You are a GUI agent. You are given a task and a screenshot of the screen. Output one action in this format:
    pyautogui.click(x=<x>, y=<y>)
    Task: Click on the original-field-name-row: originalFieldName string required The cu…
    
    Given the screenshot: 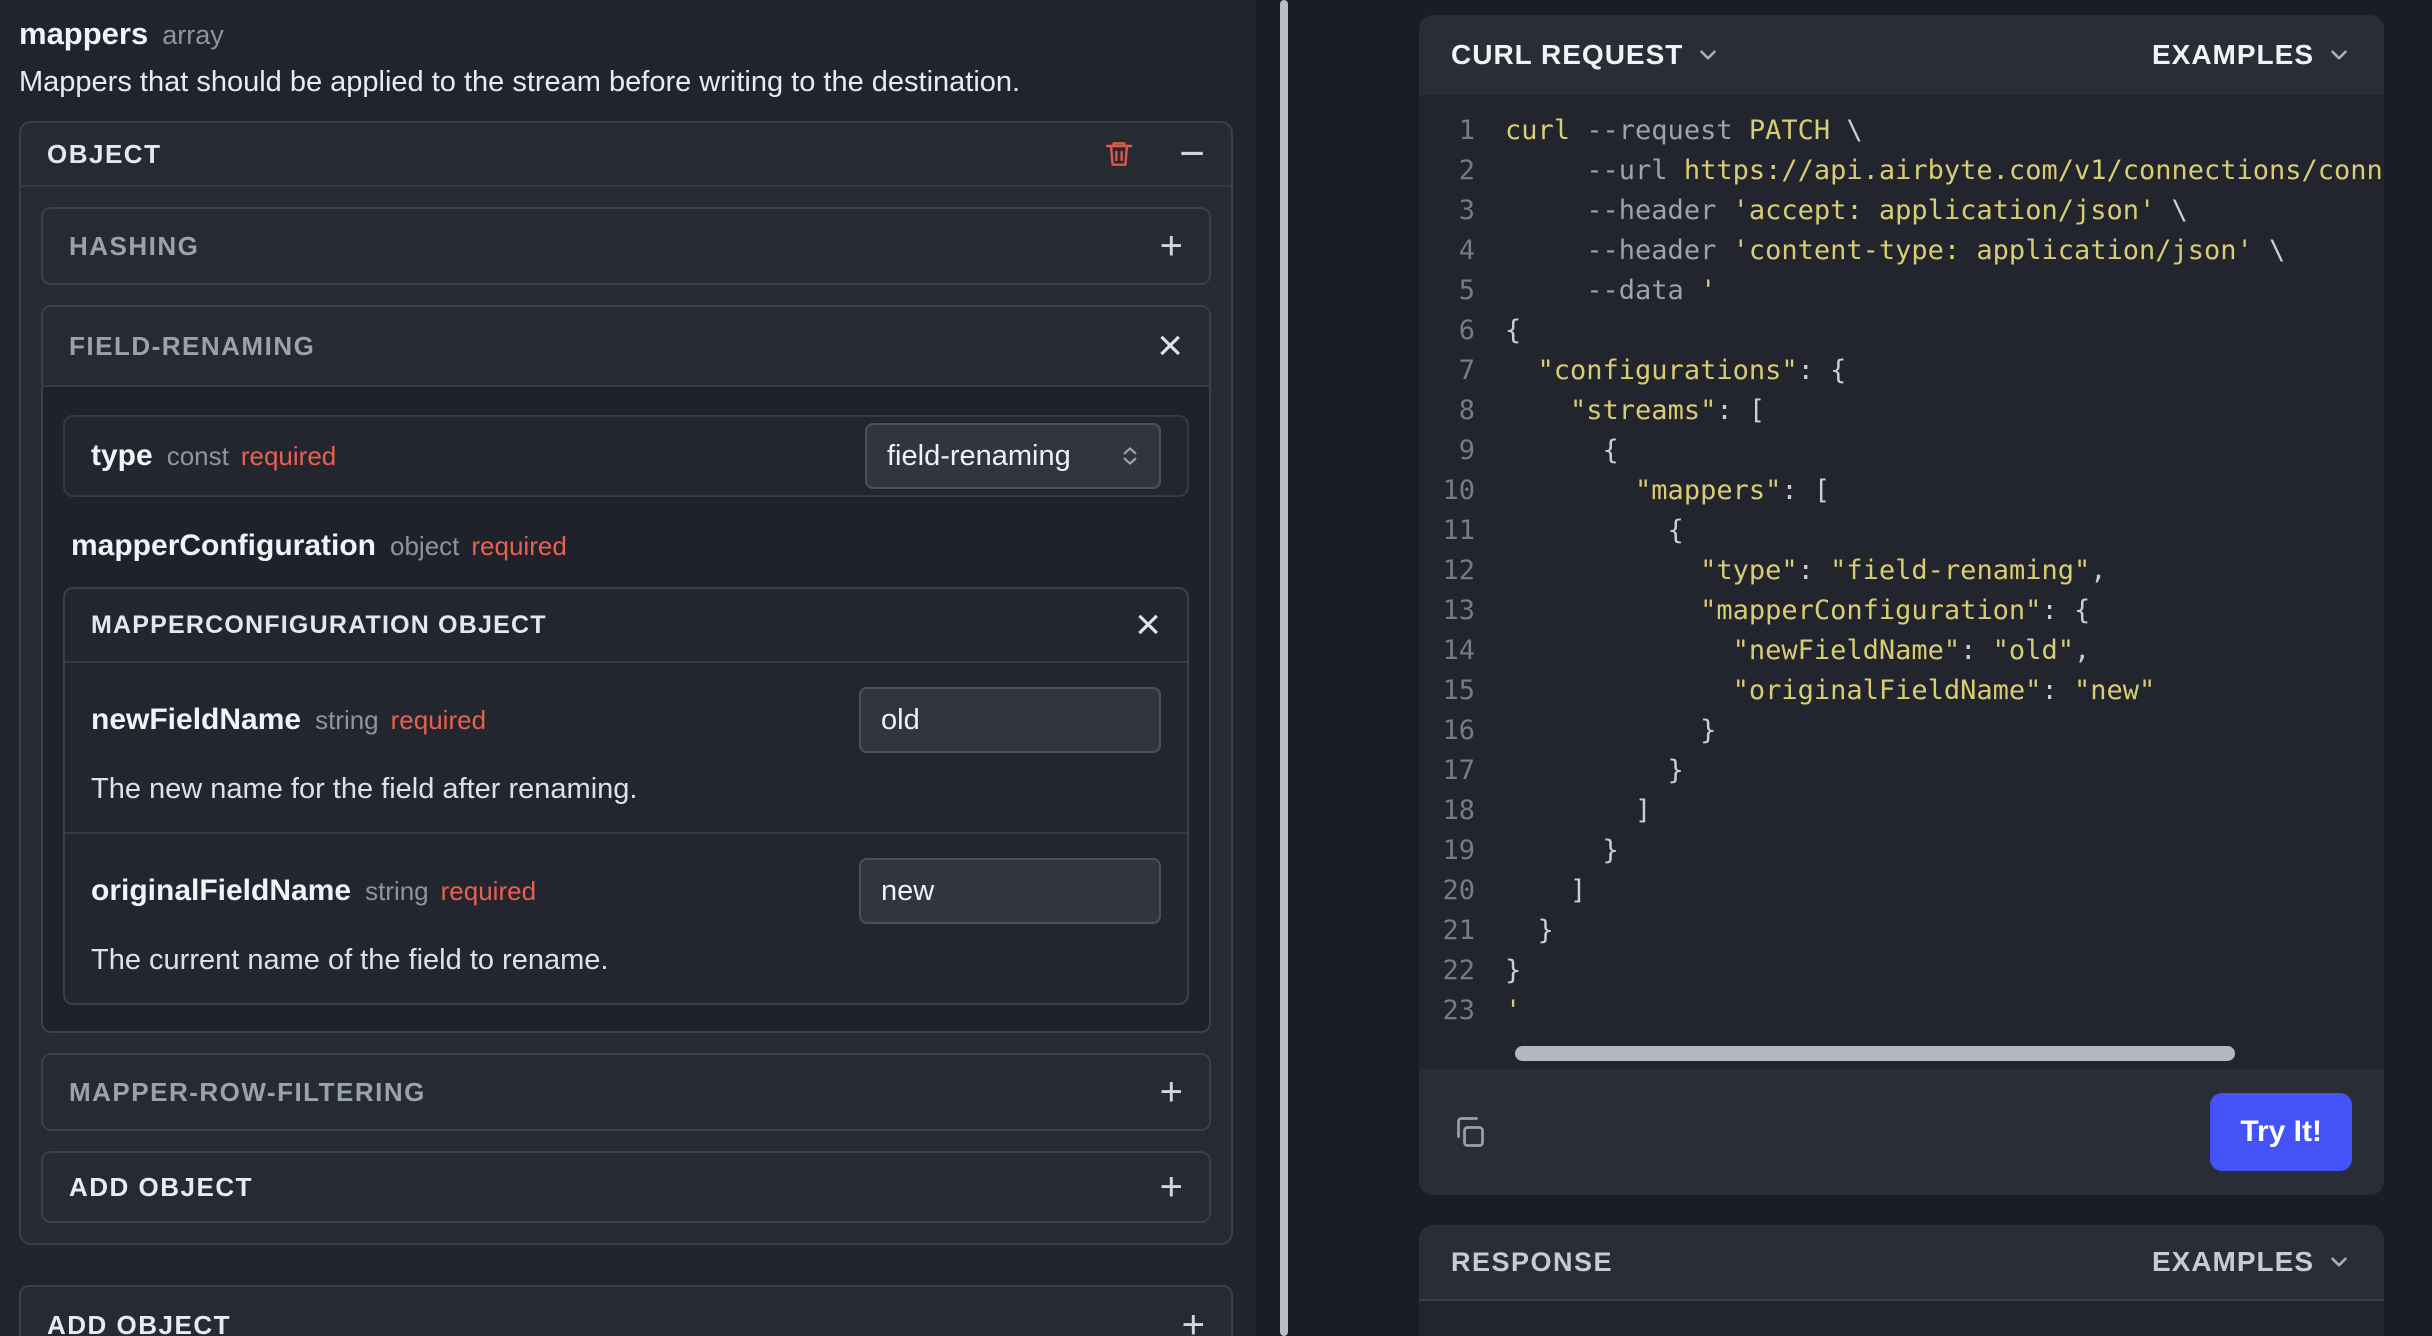 What is the action you would take?
    pyautogui.click(x=626, y=917)
    